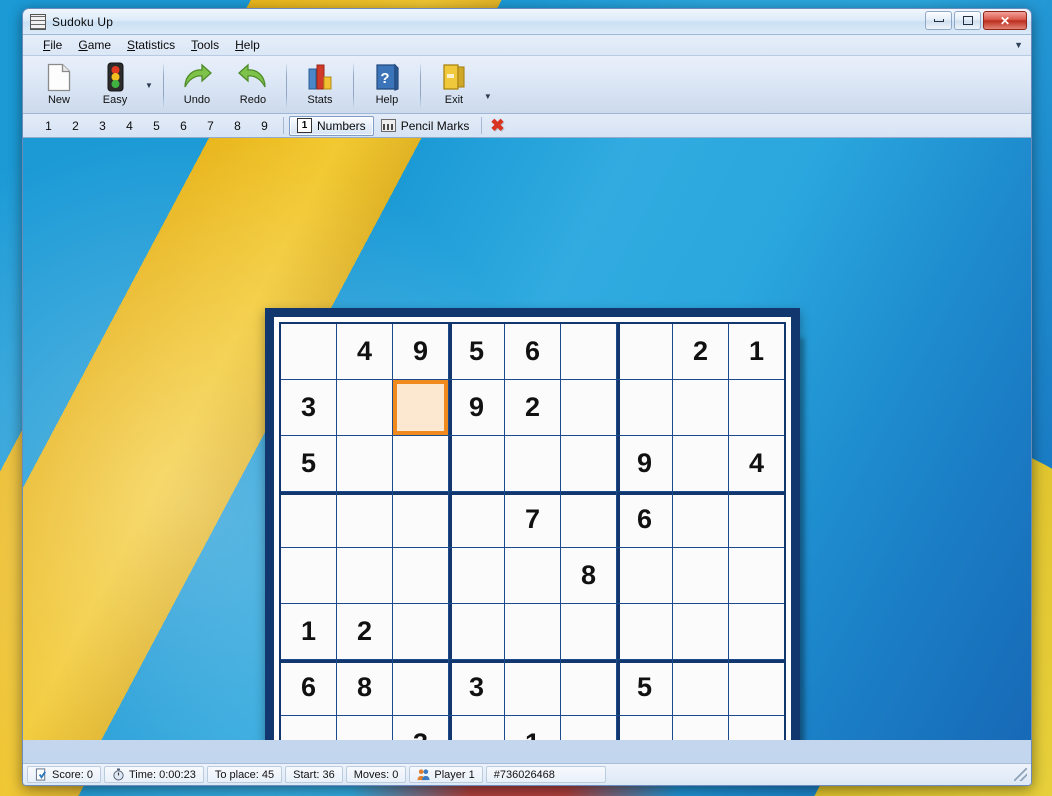  I want to click on sudoku-cell-r3c4, so click(476, 463).